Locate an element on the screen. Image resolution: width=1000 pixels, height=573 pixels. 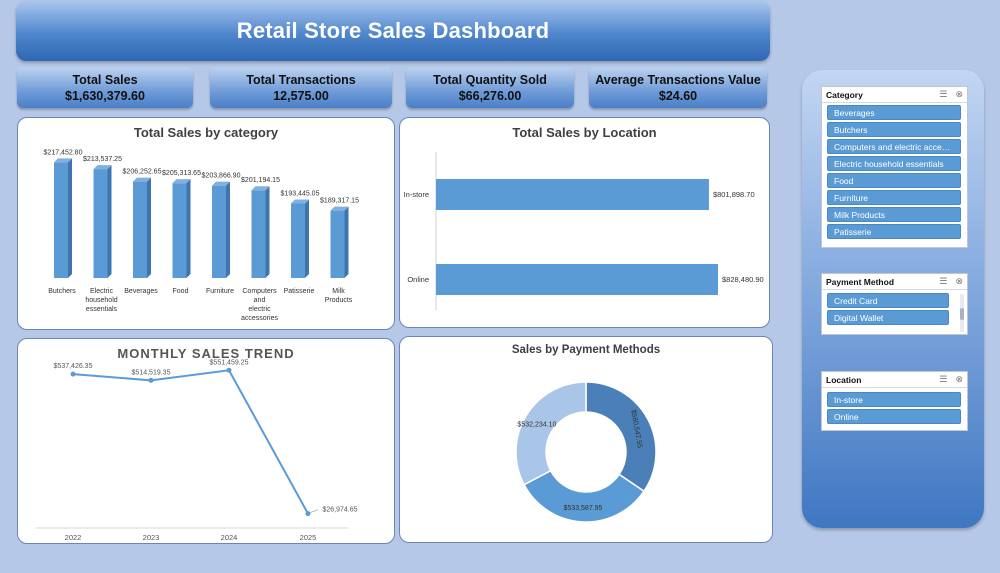
slicer-item: Computers and electric accessories is located at coordinates (894, 146).